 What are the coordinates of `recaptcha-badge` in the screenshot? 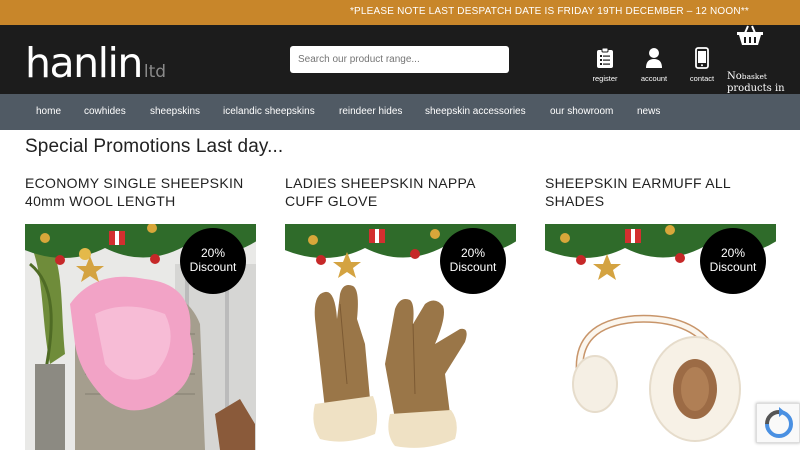 It's located at (778, 423).